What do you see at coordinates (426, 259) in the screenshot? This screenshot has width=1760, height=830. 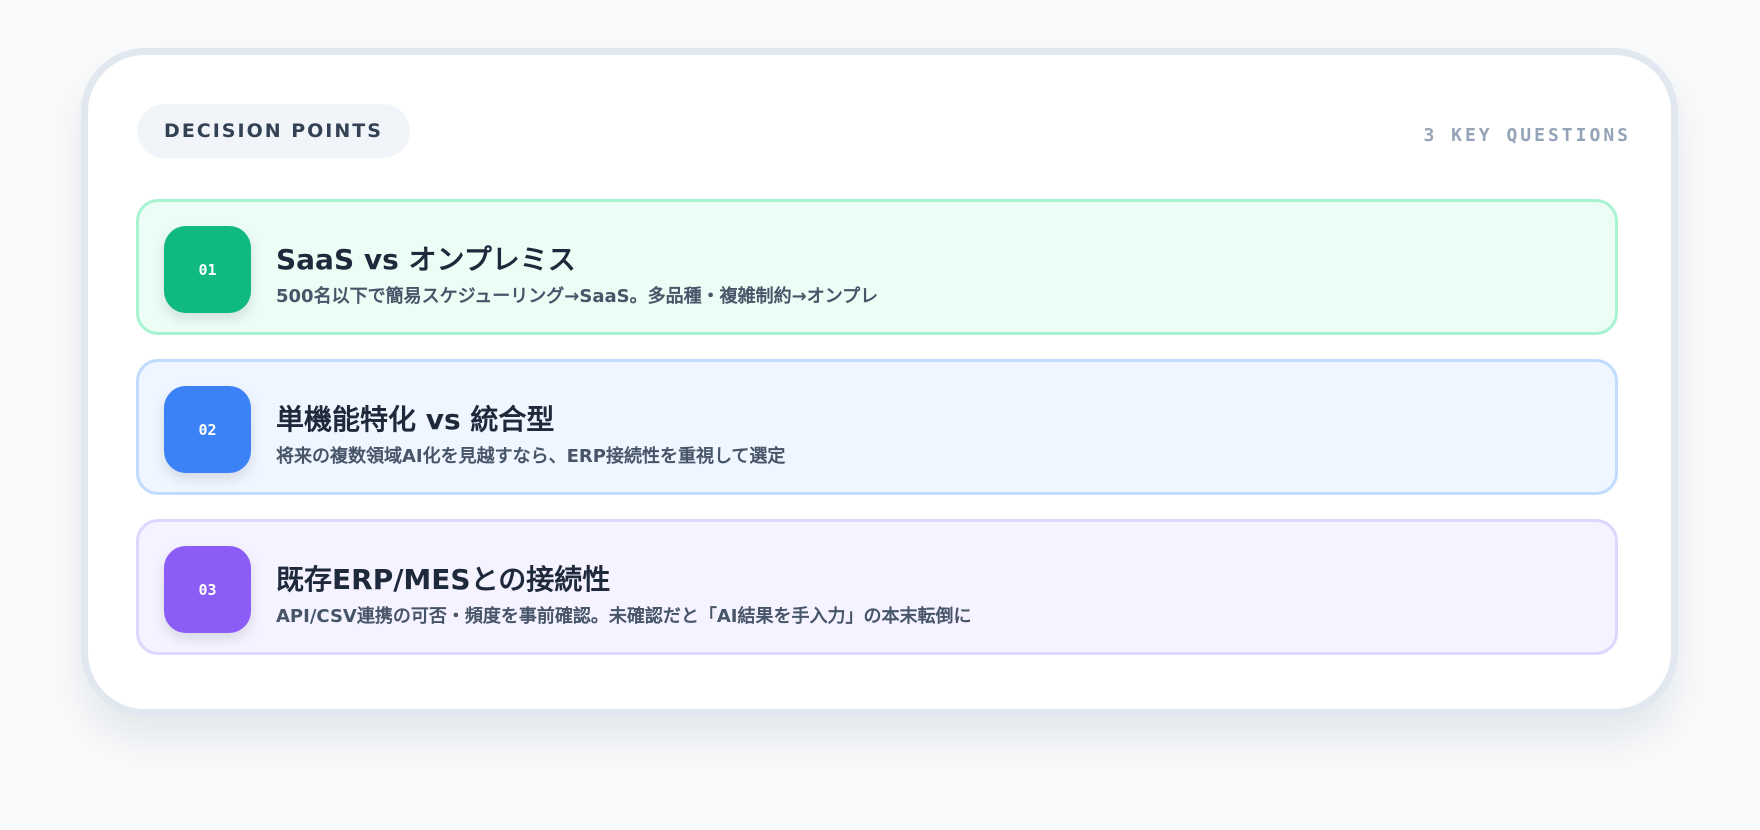 I see `item-title: SaaS vs オンプレミス` at bounding box center [426, 259].